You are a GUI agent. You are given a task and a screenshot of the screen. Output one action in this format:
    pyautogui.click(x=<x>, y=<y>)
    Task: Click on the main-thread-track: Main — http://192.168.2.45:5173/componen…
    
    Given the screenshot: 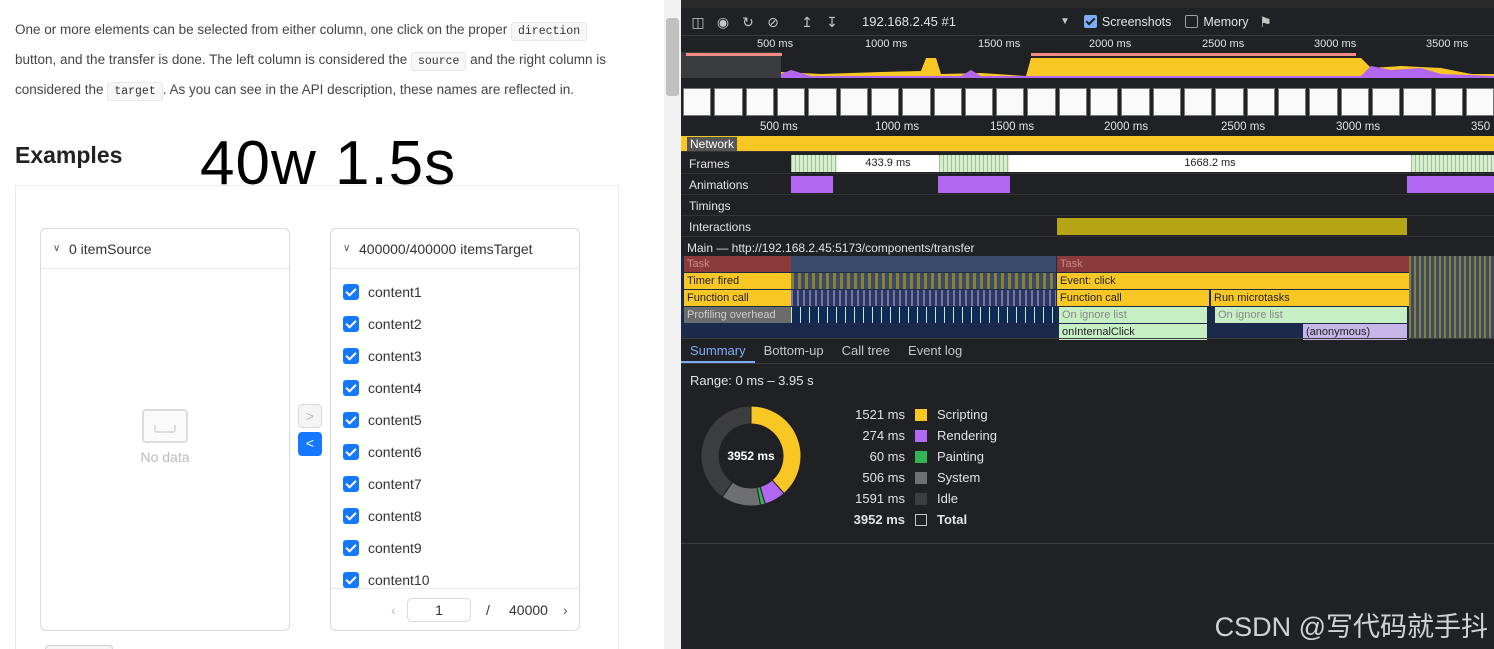 What is the action you would take?
    pyautogui.click(x=1087, y=247)
    